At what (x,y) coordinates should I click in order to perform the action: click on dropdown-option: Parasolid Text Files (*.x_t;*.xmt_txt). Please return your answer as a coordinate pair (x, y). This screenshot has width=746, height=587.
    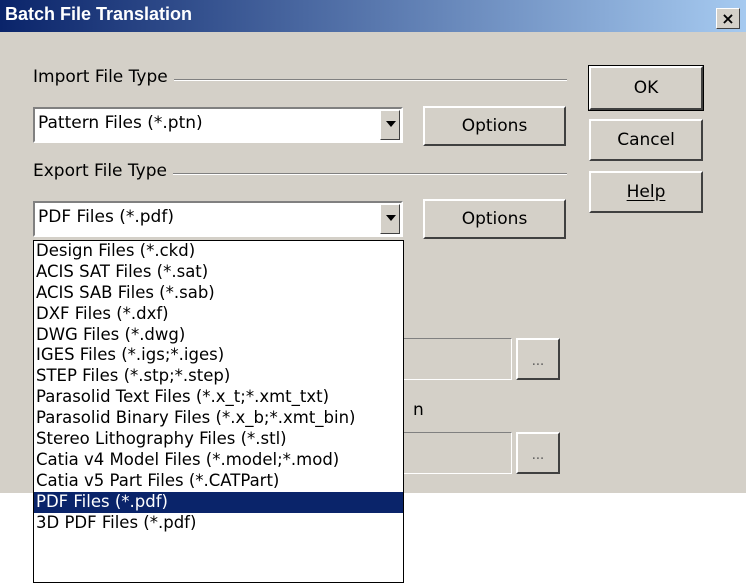
    Looking at the image, I should click on (218, 397).